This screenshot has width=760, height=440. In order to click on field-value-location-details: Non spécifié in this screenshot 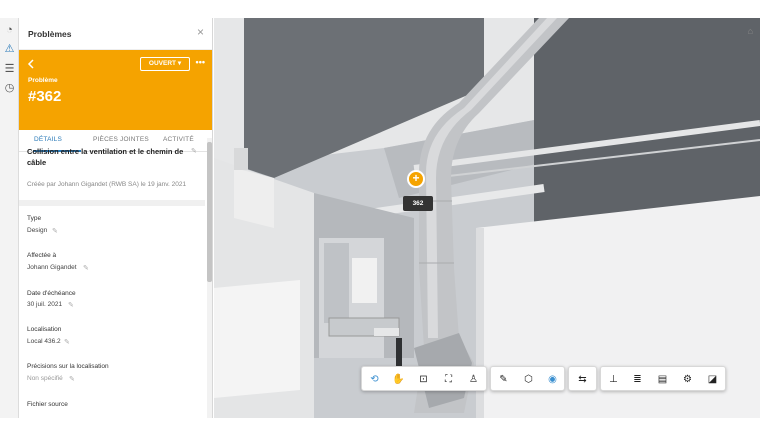, I will do `click(45, 378)`.